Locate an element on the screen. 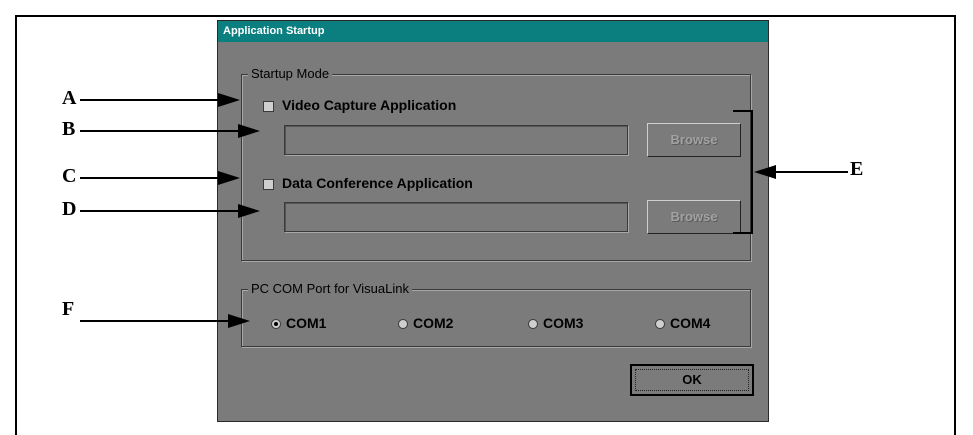  com1-radio is located at coordinates (276, 324).